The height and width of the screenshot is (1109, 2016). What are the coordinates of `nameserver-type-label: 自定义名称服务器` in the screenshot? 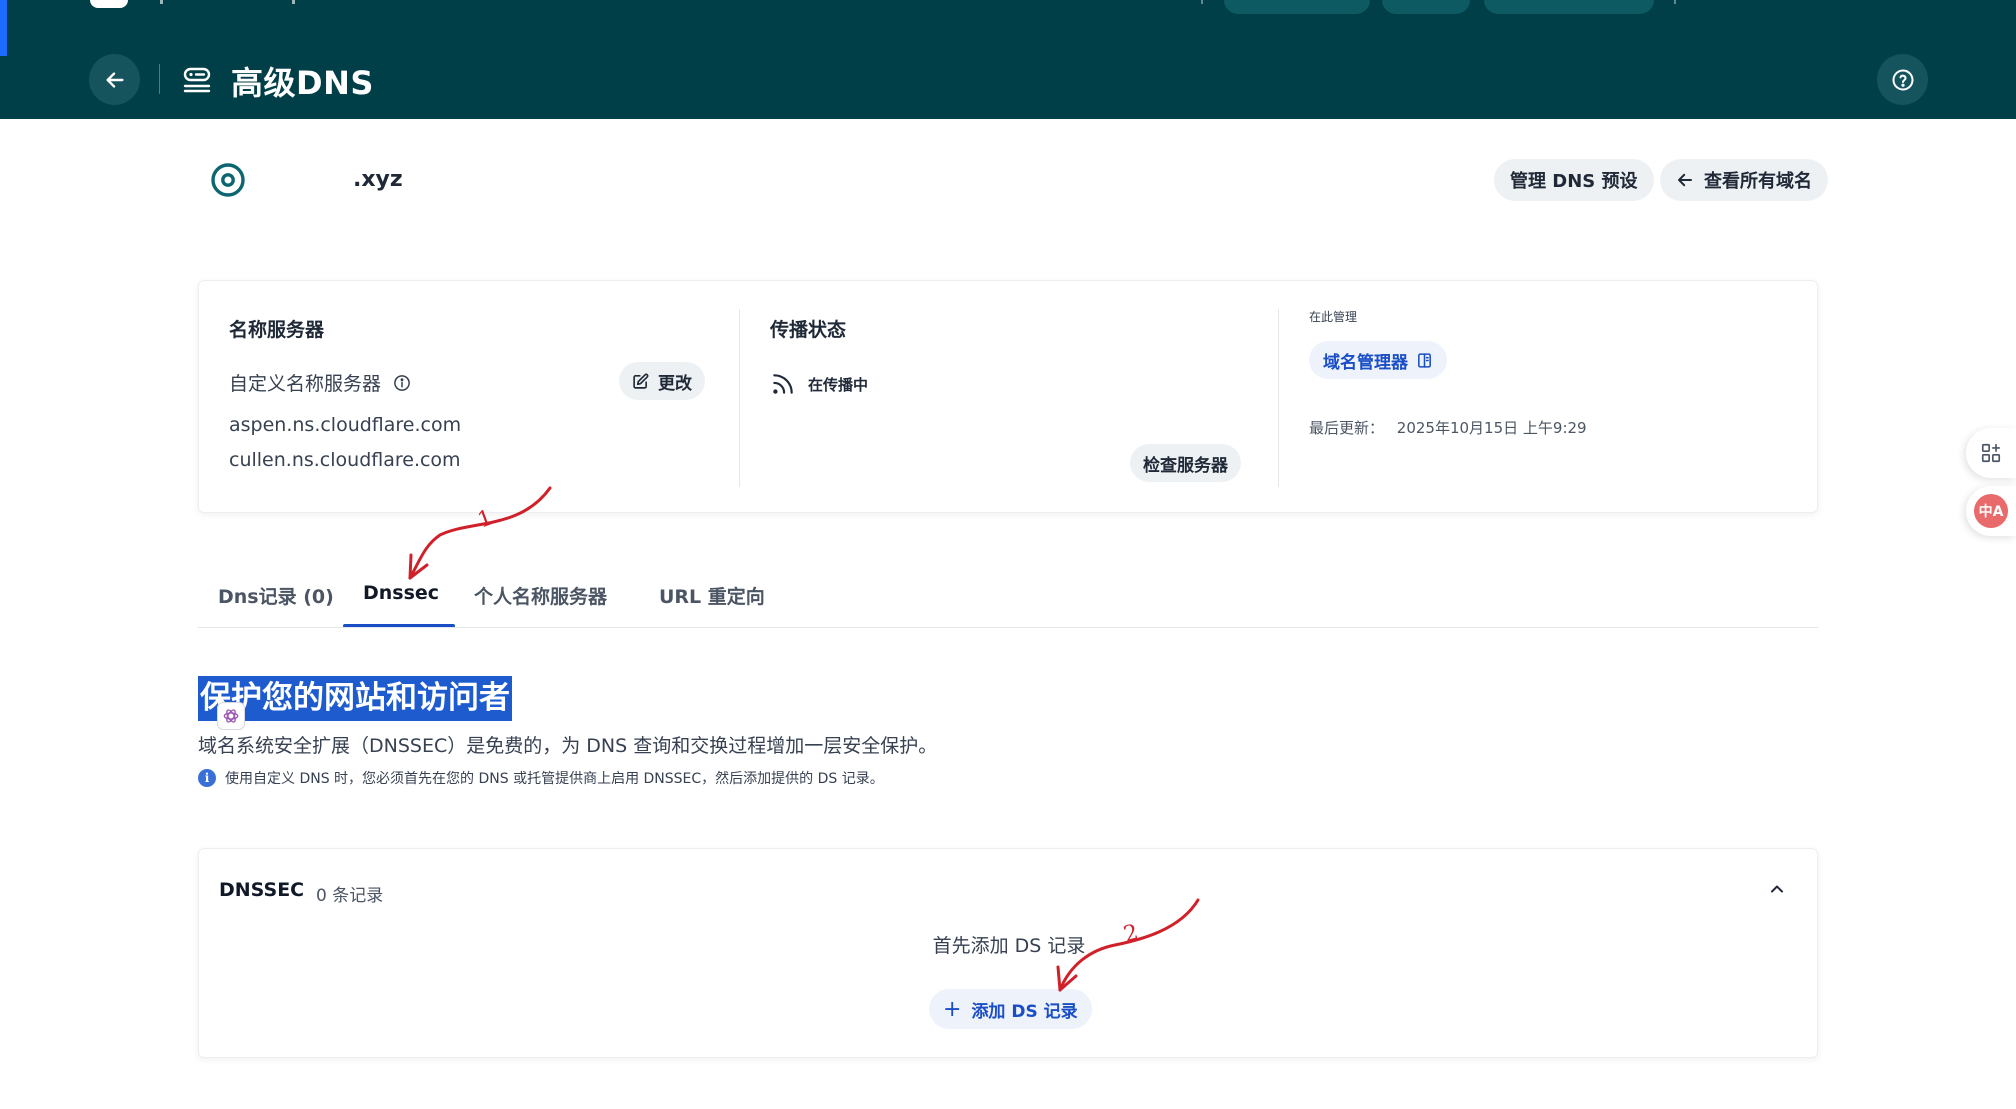 It's located at (305, 384).